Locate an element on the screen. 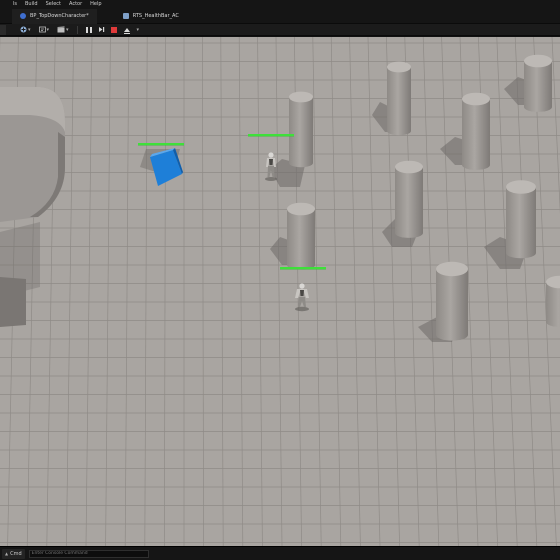 Image resolution: width=560 pixels, height=560 pixels. cube-health-fill is located at coordinates (161, 144).